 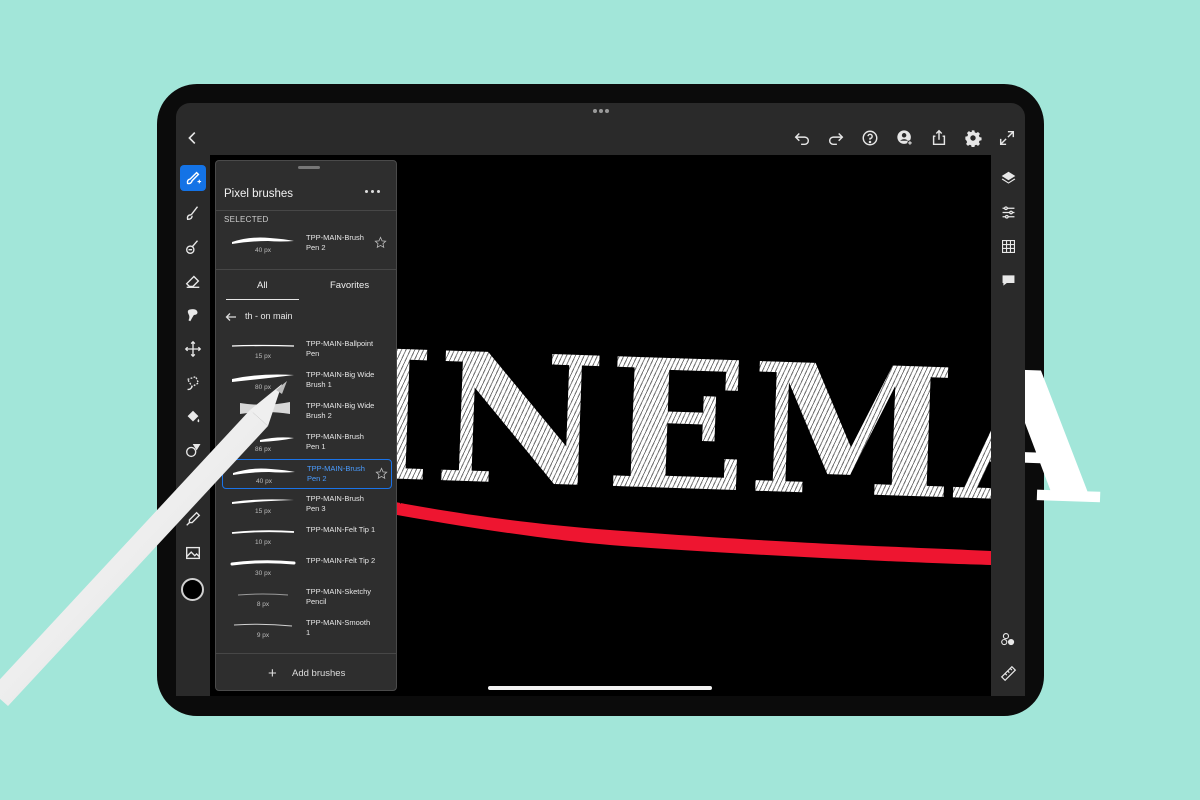 What do you see at coordinates (341, 529) in the screenshot?
I see `brush-name: TPP-MAIN-Felt Tip 1` at bounding box center [341, 529].